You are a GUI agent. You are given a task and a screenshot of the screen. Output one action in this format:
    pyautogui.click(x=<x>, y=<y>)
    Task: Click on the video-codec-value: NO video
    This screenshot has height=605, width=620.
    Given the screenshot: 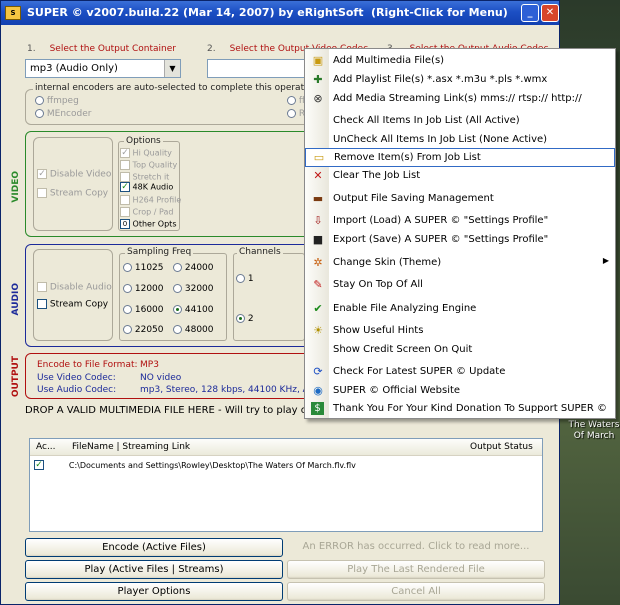 What is the action you would take?
    pyautogui.click(x=161, y=378)
    